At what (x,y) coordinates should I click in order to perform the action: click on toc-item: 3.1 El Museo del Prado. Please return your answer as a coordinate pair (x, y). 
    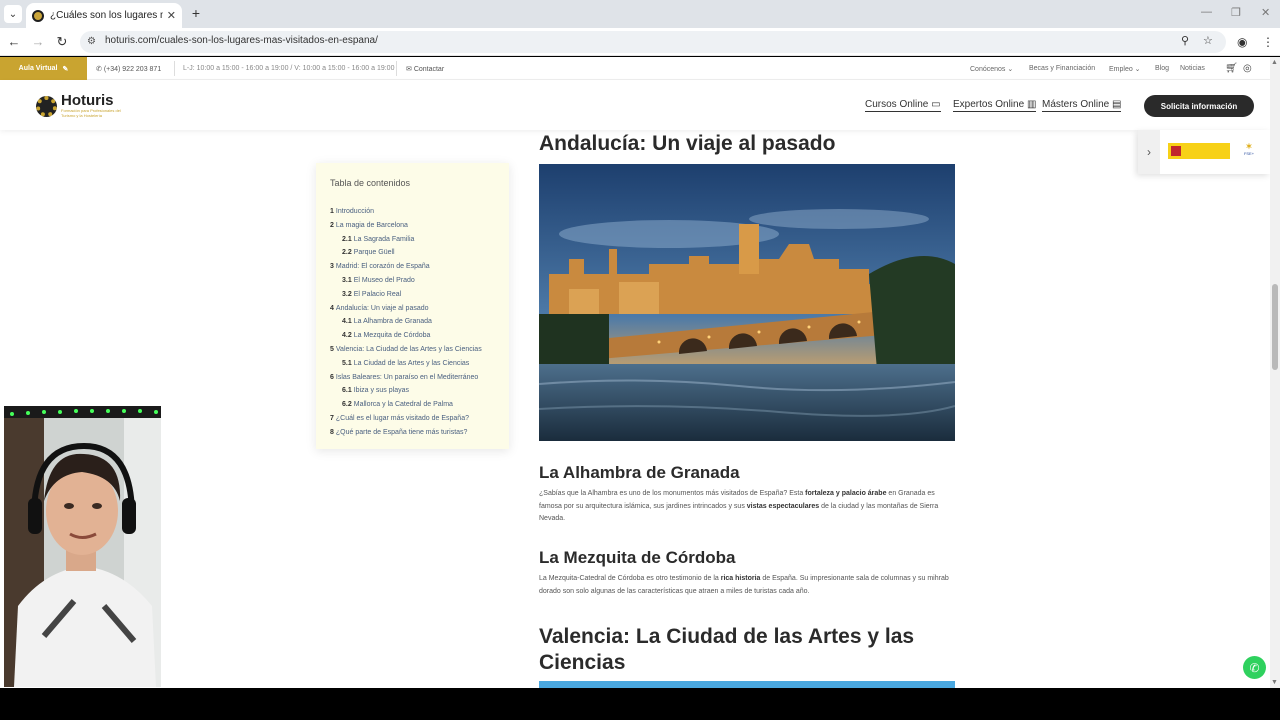
    Looking at the image, I should click on (378, 280).